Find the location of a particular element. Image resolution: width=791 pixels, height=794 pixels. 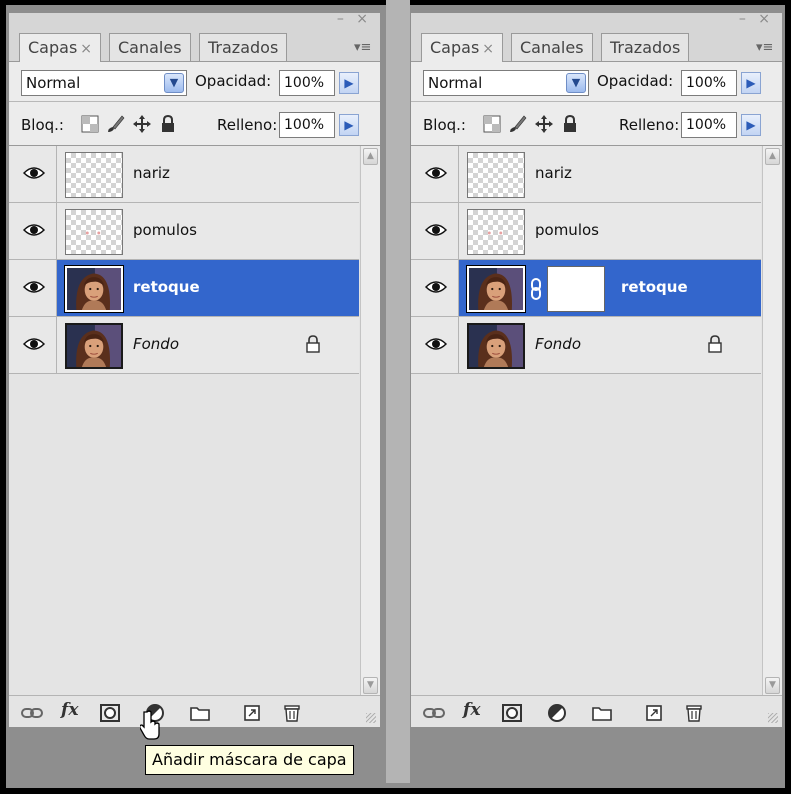

lock-label: Bloq.: is located at coordinates (444, 125).